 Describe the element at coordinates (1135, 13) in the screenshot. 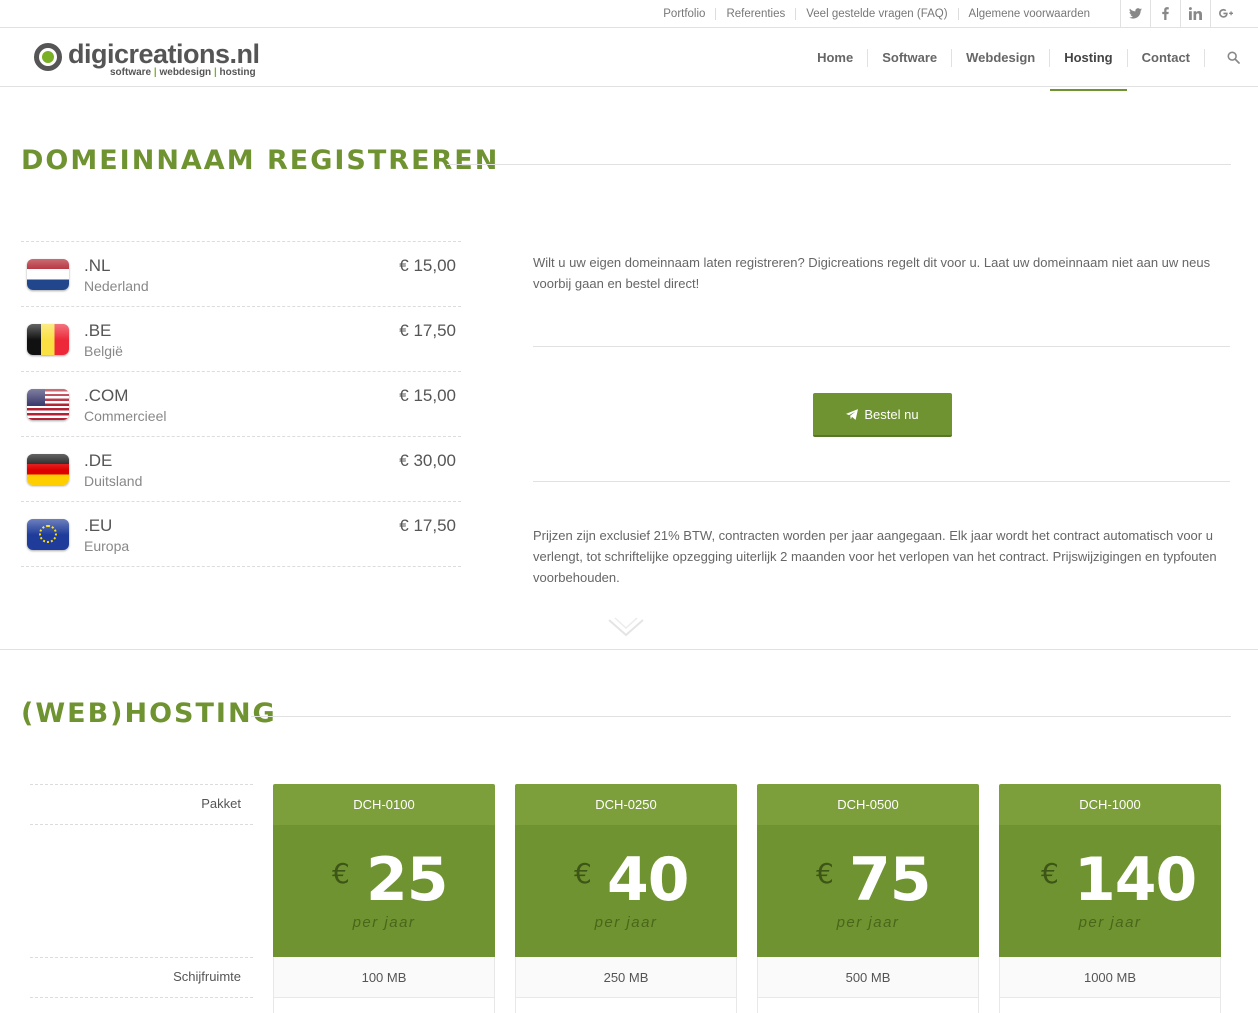

I see `twitter-icon` at that location.